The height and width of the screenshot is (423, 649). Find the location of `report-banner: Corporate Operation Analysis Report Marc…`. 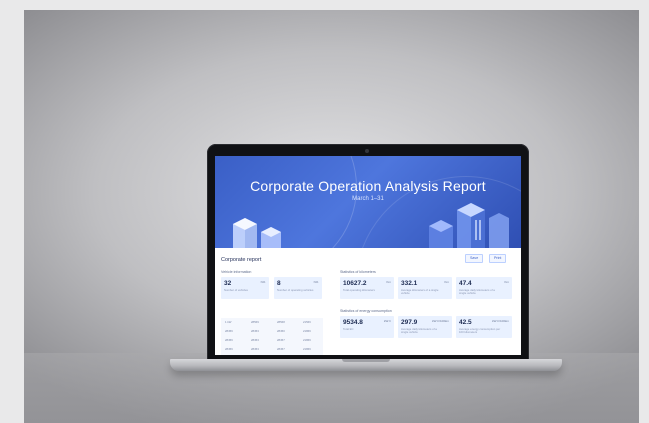

report-banner: Corporate Operation Analysis Report Marc… is located at coordinates (368, 202).